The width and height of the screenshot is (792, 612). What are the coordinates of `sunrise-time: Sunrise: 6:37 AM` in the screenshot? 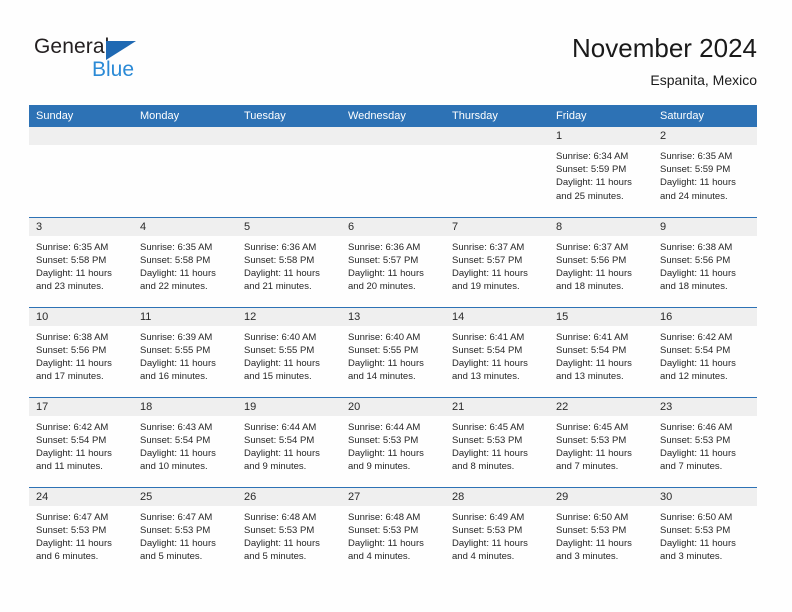 It's located at (592, 247).